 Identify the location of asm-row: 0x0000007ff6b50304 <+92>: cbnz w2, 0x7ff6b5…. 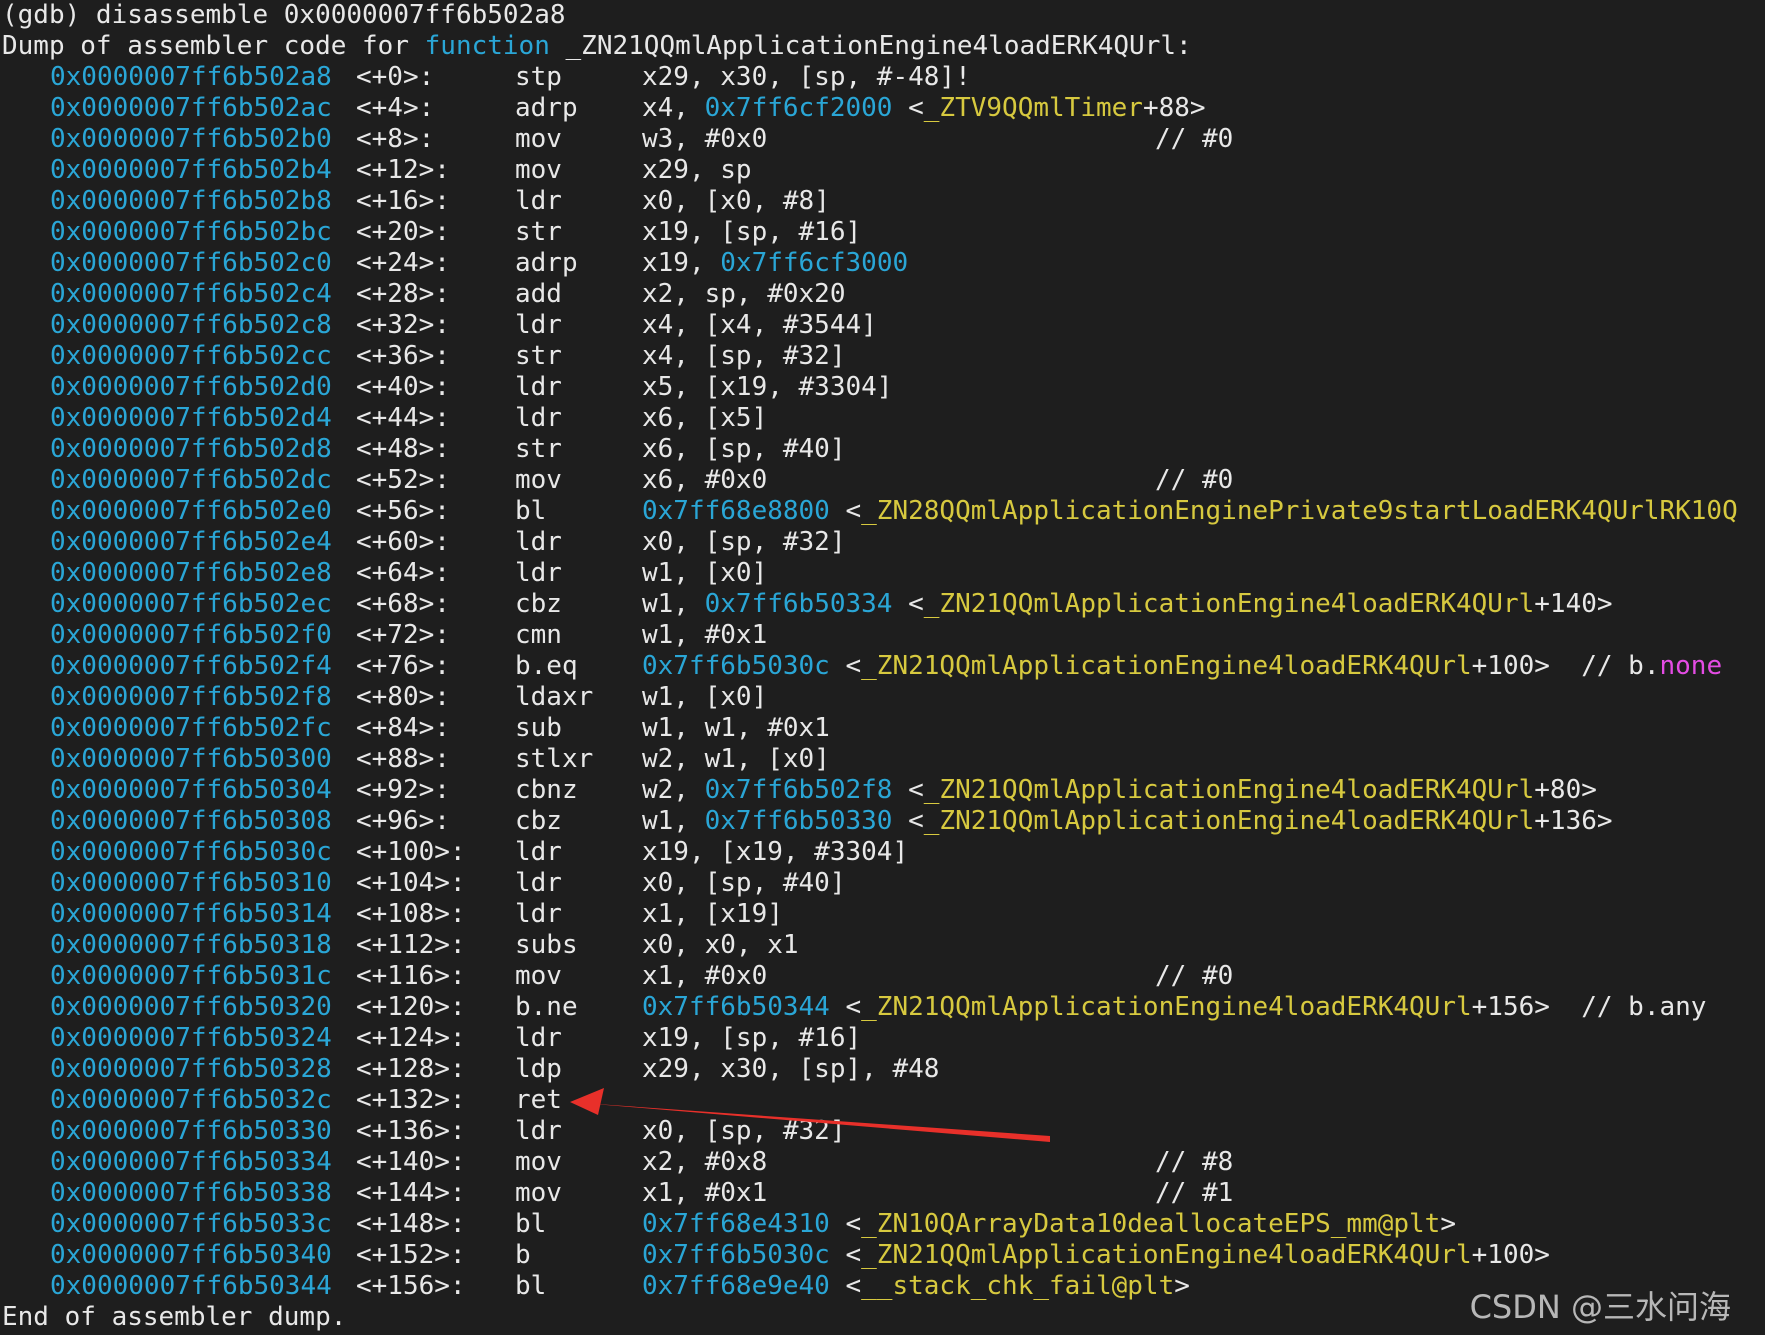
(882, 790).